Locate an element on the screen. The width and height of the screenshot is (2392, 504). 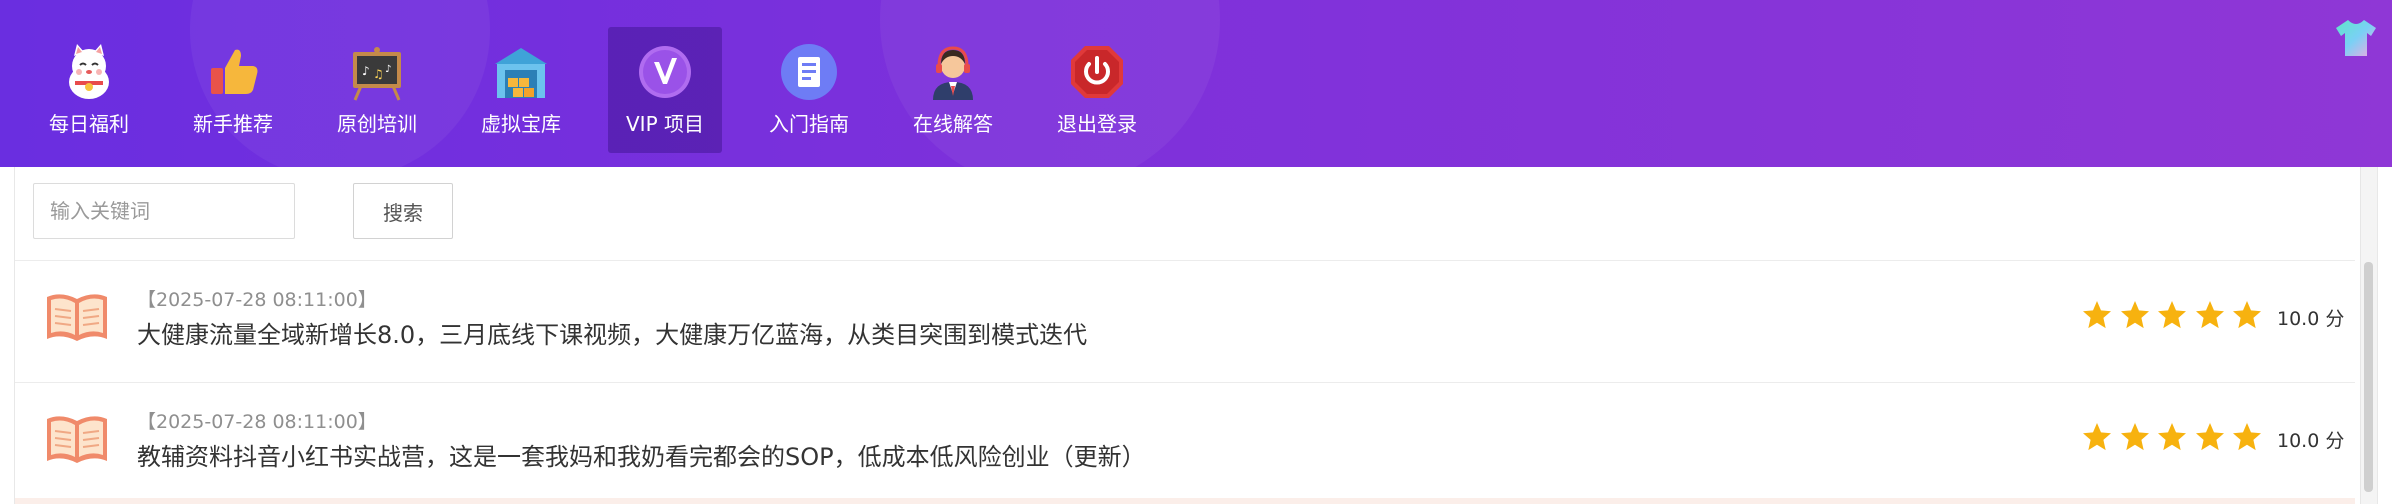
nav-item-online-answers: 在线解答 is located at coordinates (953, 90).